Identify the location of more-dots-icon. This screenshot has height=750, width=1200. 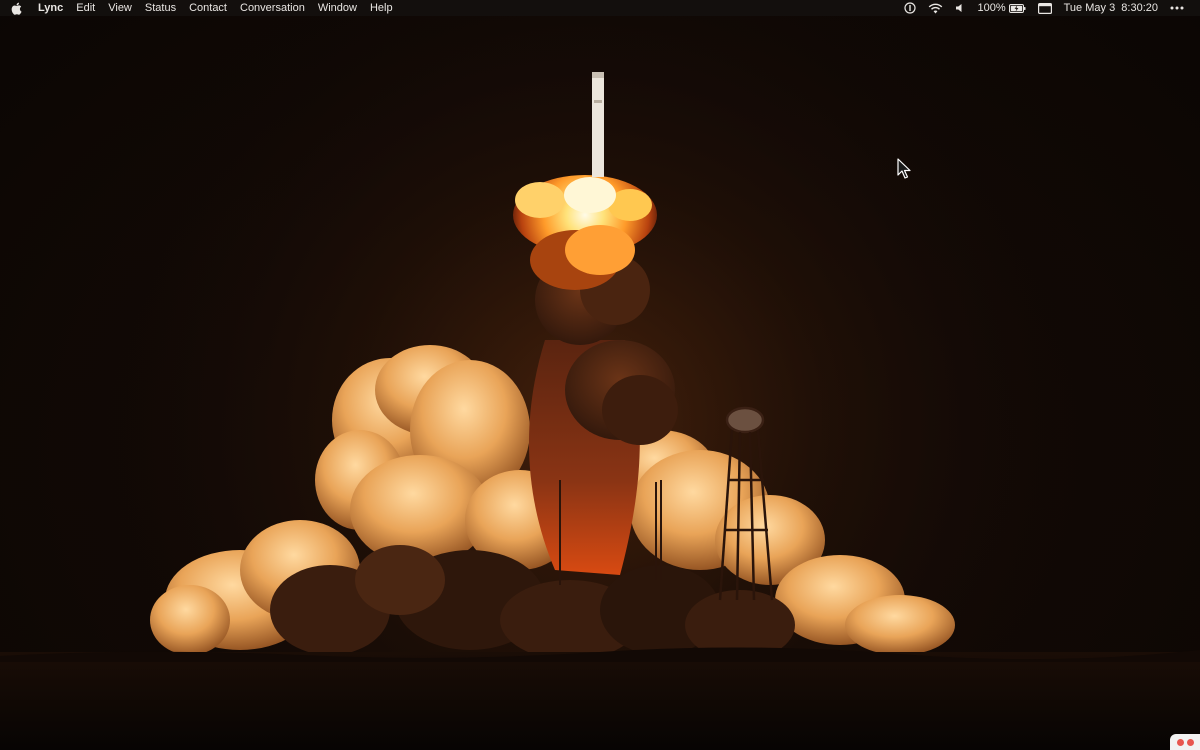
(1177, 8).